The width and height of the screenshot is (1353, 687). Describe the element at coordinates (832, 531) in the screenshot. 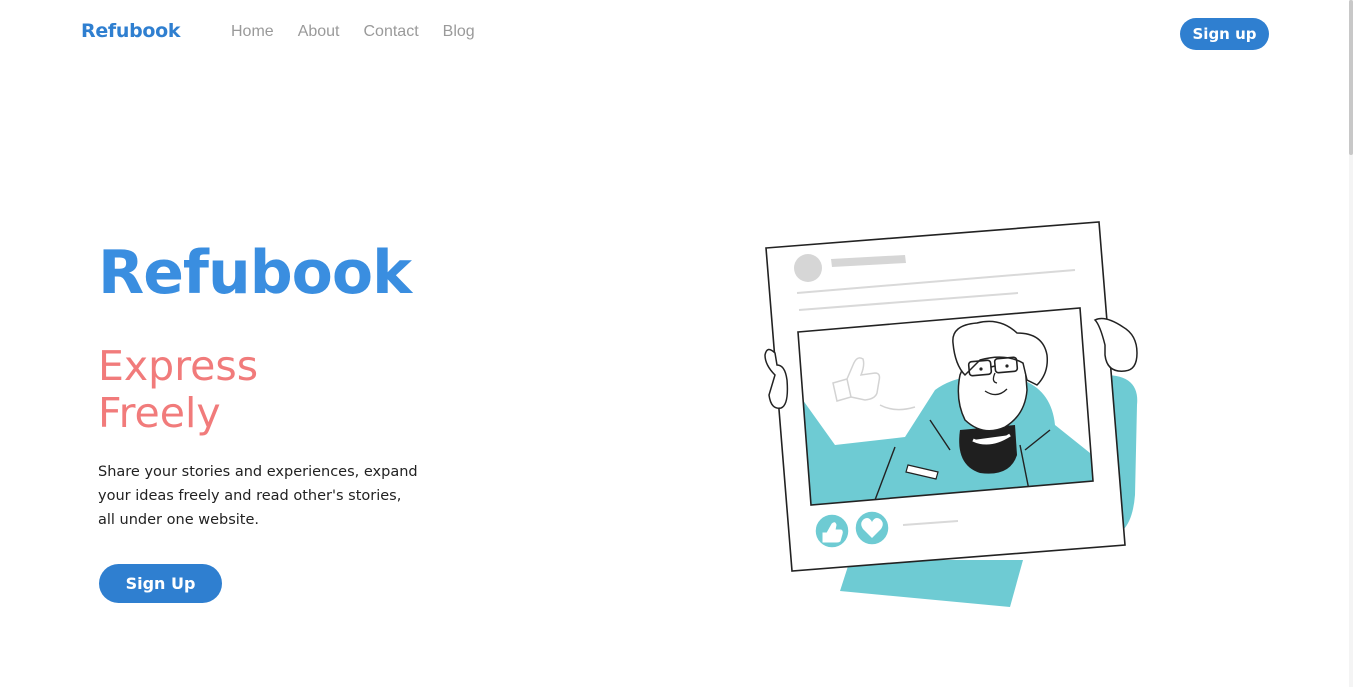

I see `thumbs-up-icon` at that location.